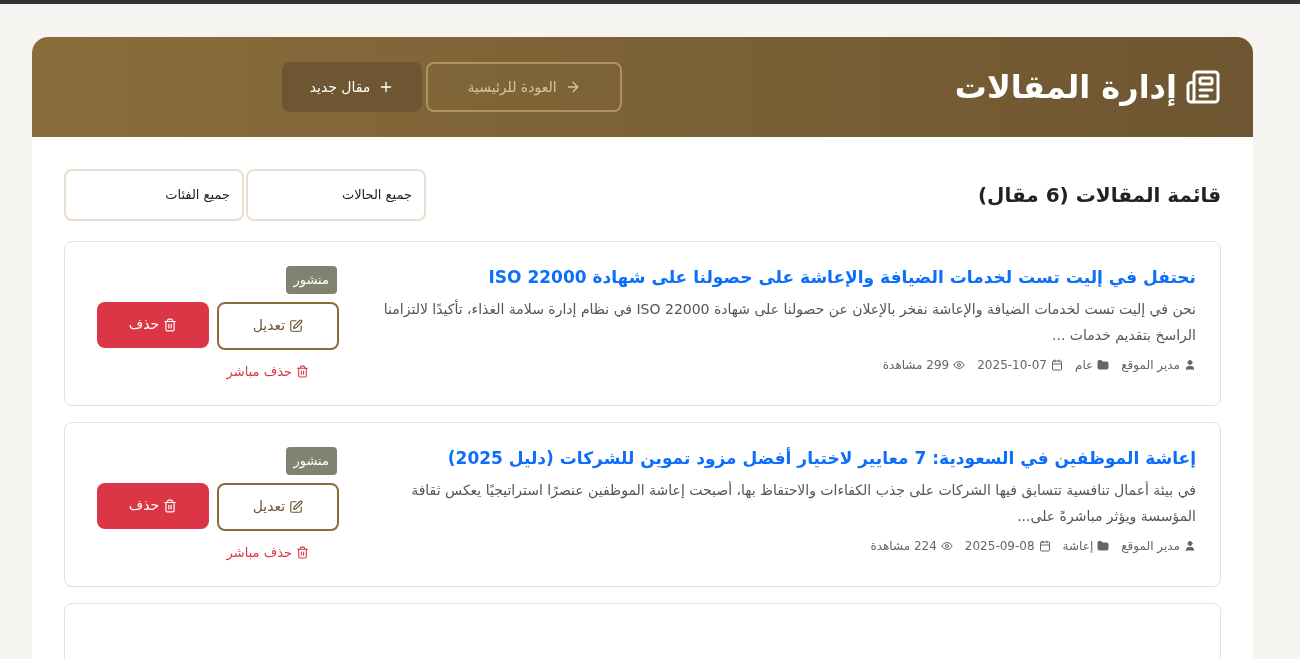 Image resolution: width=1300 pixels, height=659 pixels. I want to click on new-article-button: مقال جديد, so click(352, 87).